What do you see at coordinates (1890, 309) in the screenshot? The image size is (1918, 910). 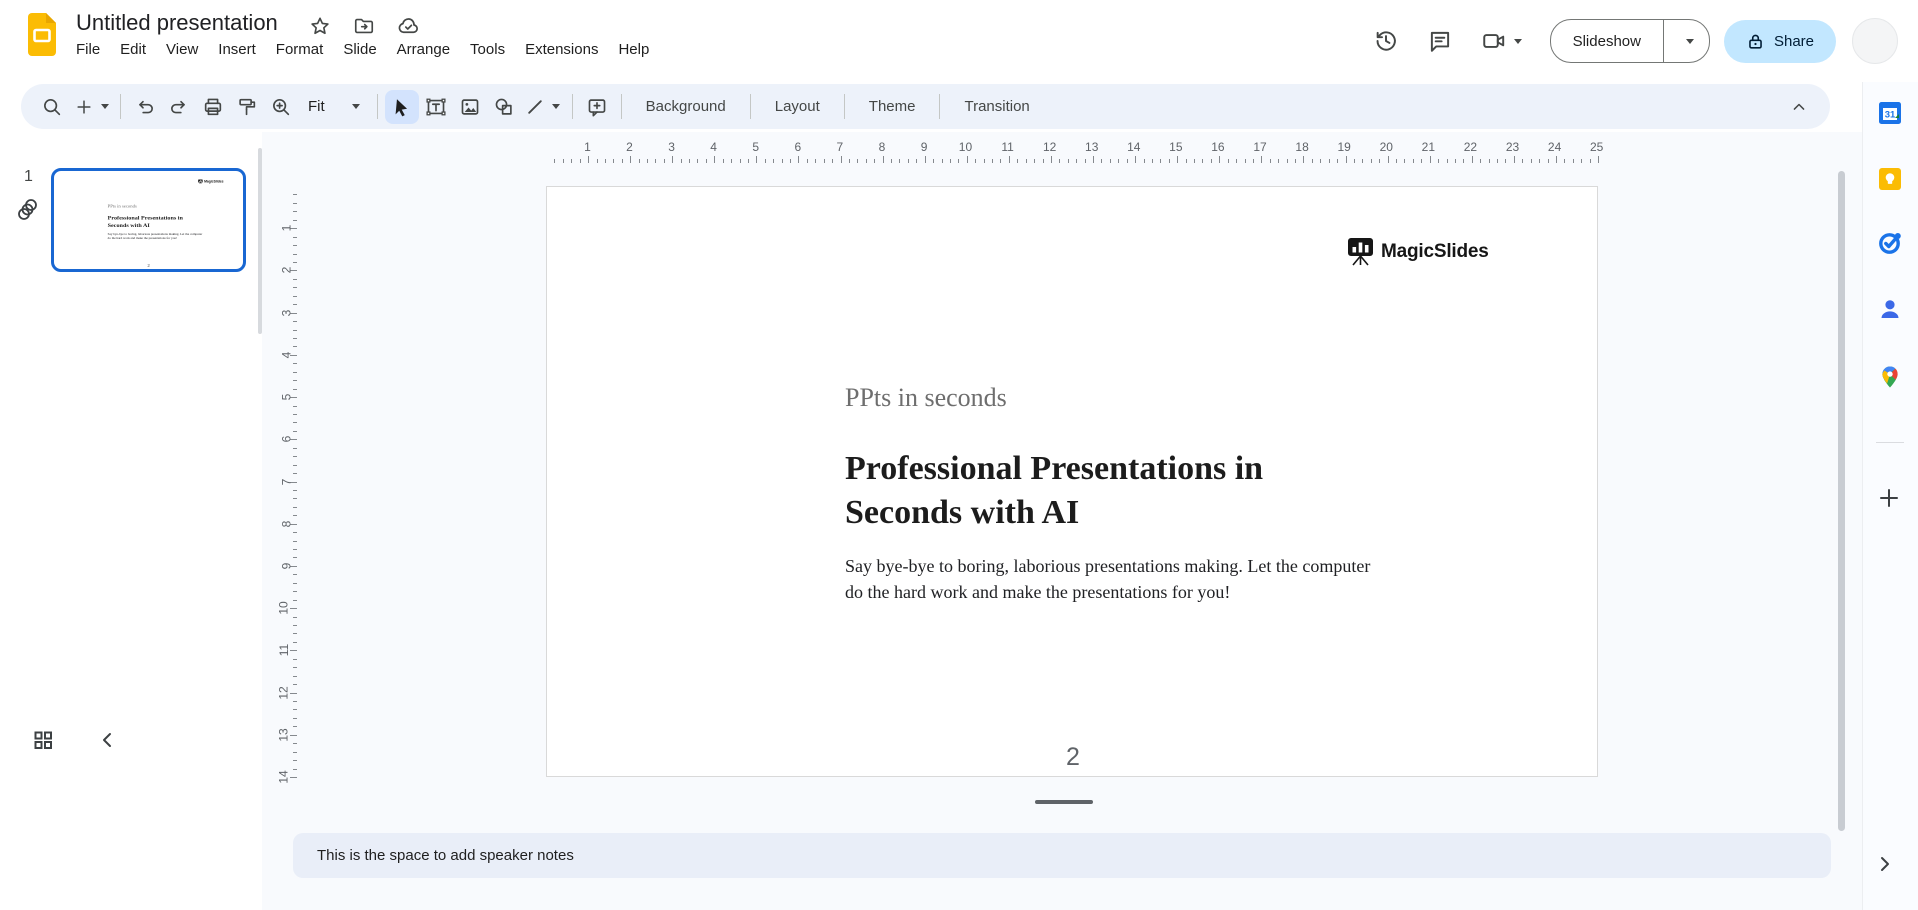 I see `google-contacts-icon` at bounding box center [1890, 309].